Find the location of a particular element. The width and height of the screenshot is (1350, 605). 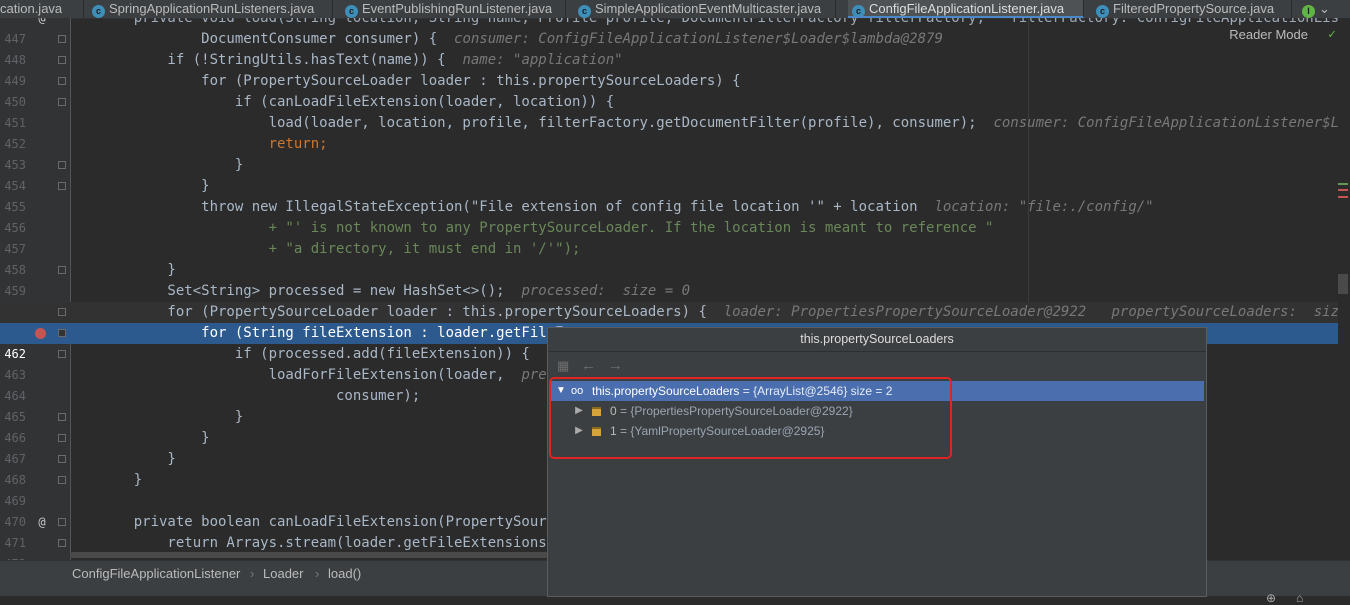

folder-icon: ▦ is located at coordinates (563, 365).